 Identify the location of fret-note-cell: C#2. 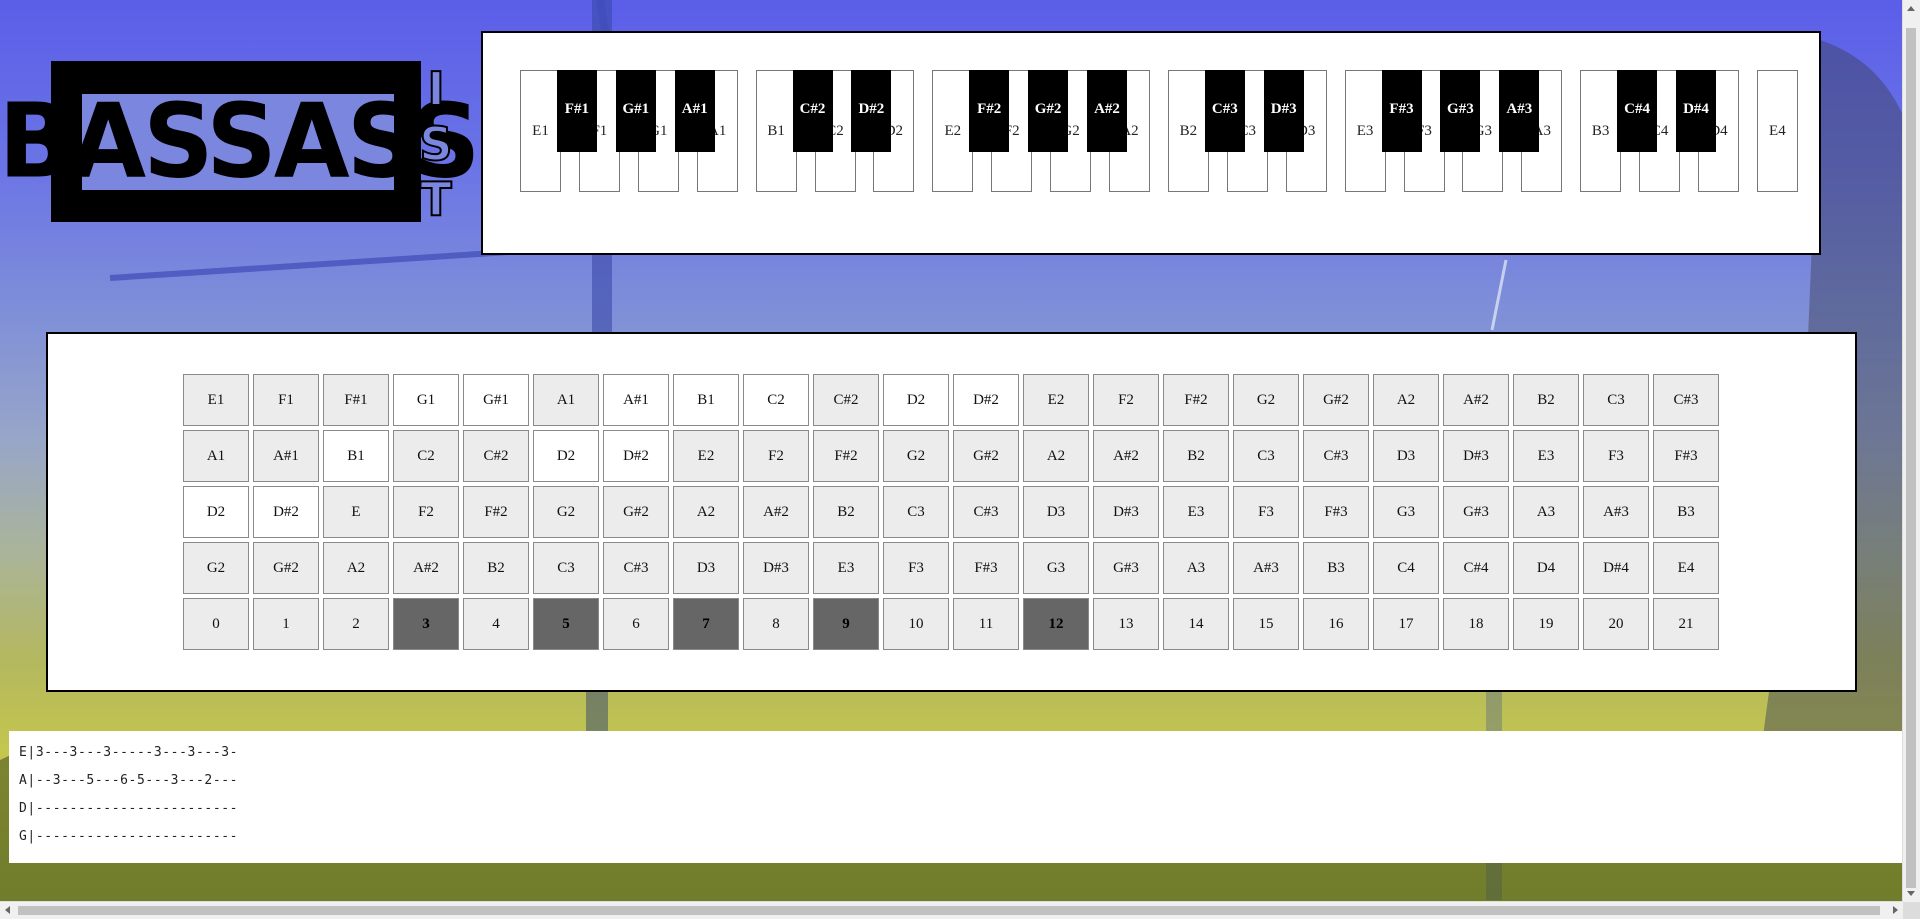
(846, 400).